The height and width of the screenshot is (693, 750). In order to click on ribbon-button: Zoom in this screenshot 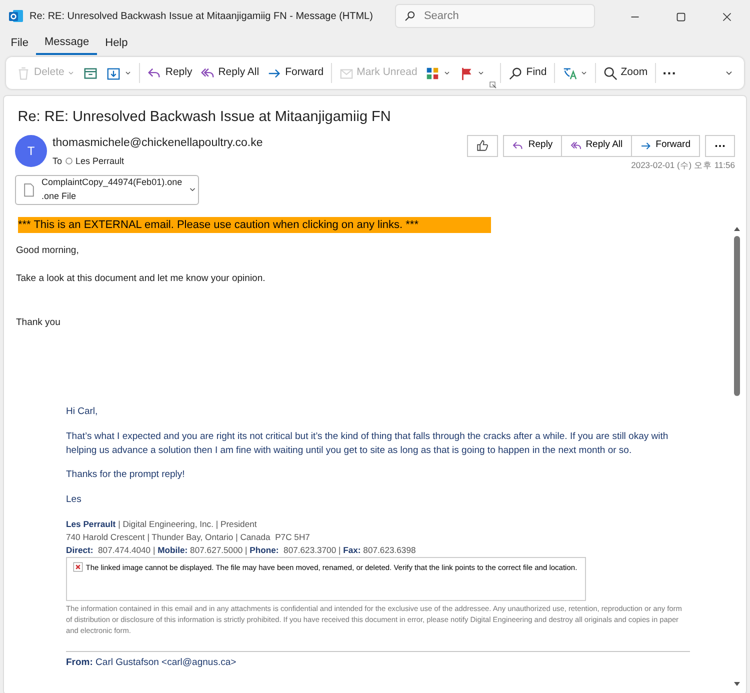, I will do `click(625, 73)`.